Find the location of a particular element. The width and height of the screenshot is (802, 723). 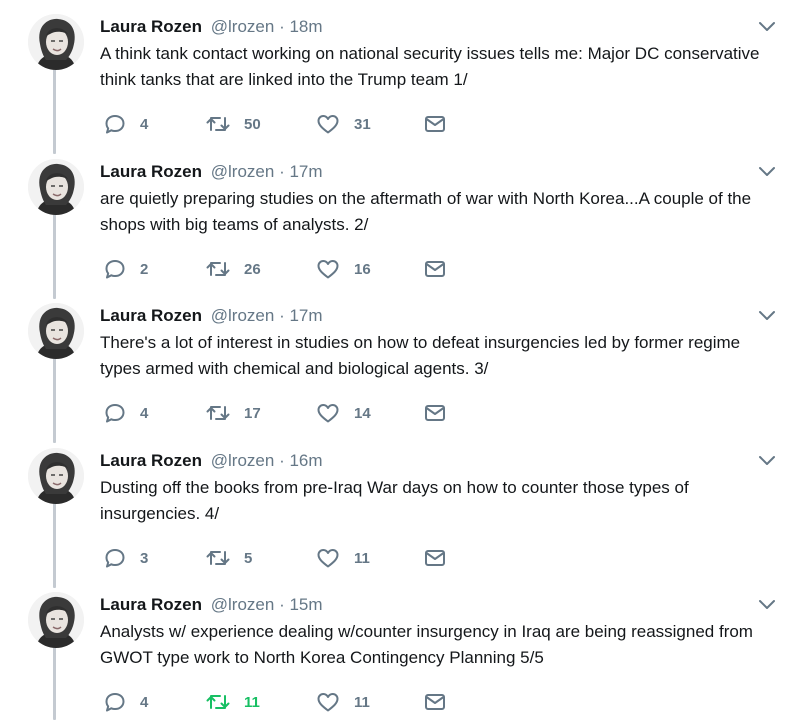

retweet-button: 17 is located at coordinates (233, 413).